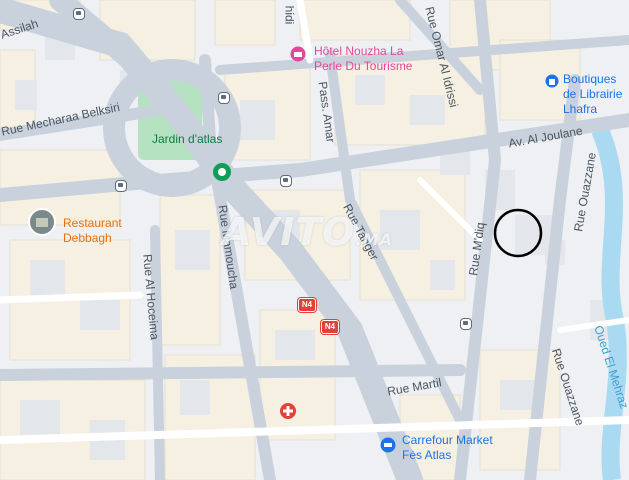 The image size is (629, 480). What do you see at coordinates (222, 172) in the screenshot?
I see `park-icon` at bounding box center [222, 172].